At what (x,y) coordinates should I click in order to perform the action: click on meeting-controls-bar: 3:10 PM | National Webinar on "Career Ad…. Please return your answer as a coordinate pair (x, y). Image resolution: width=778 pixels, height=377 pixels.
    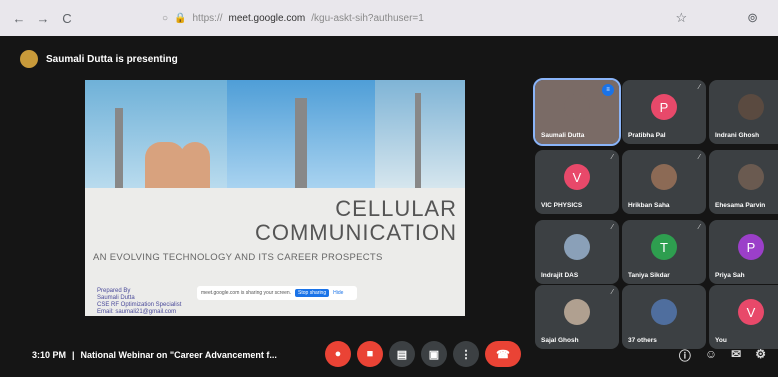
    Looking at the image, I should click on (389, 355).